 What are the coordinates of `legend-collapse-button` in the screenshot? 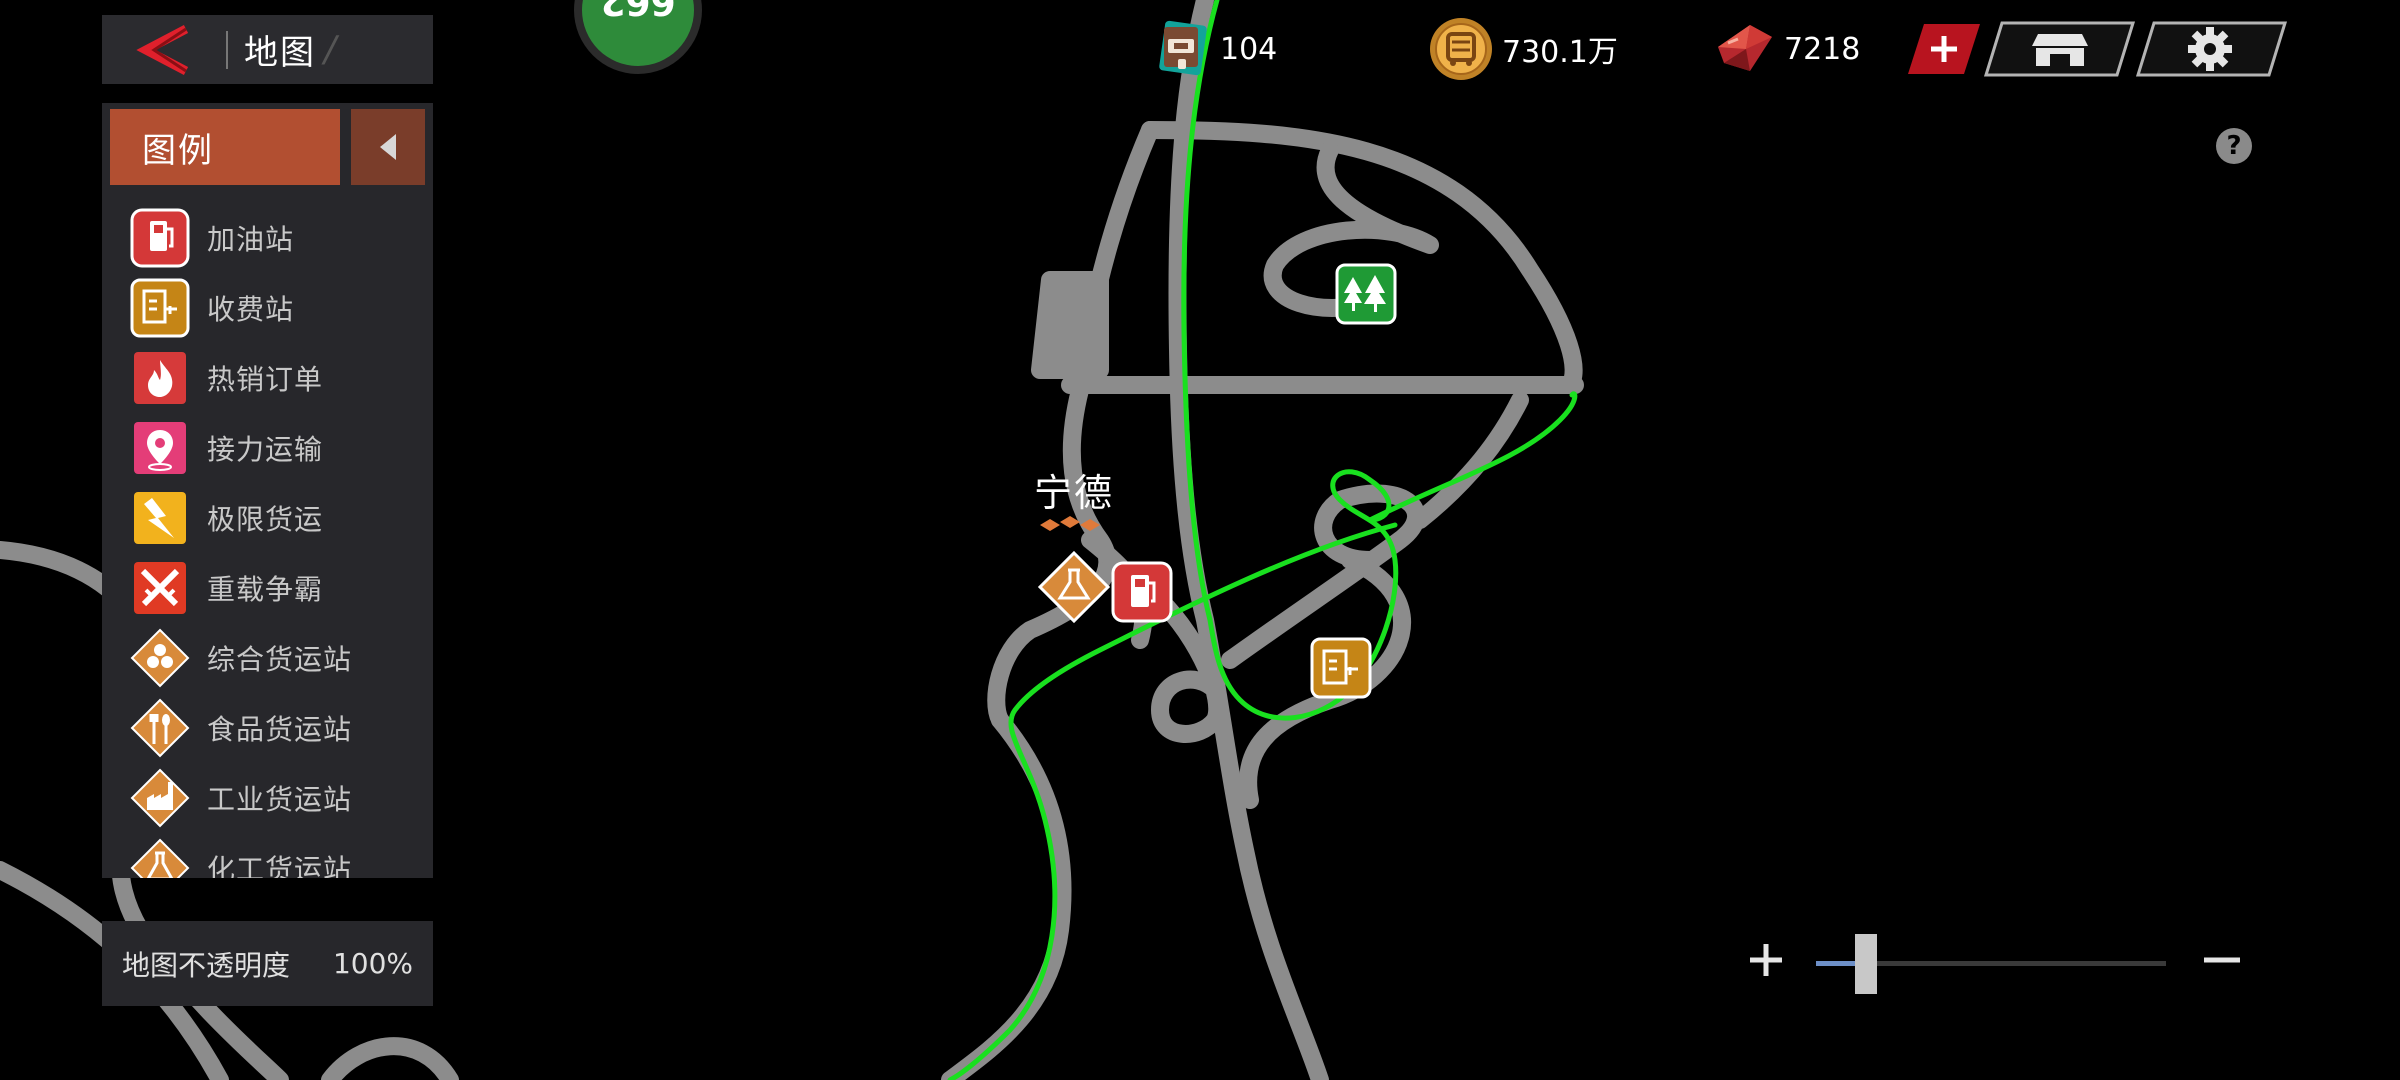 It's located at (388, 147).